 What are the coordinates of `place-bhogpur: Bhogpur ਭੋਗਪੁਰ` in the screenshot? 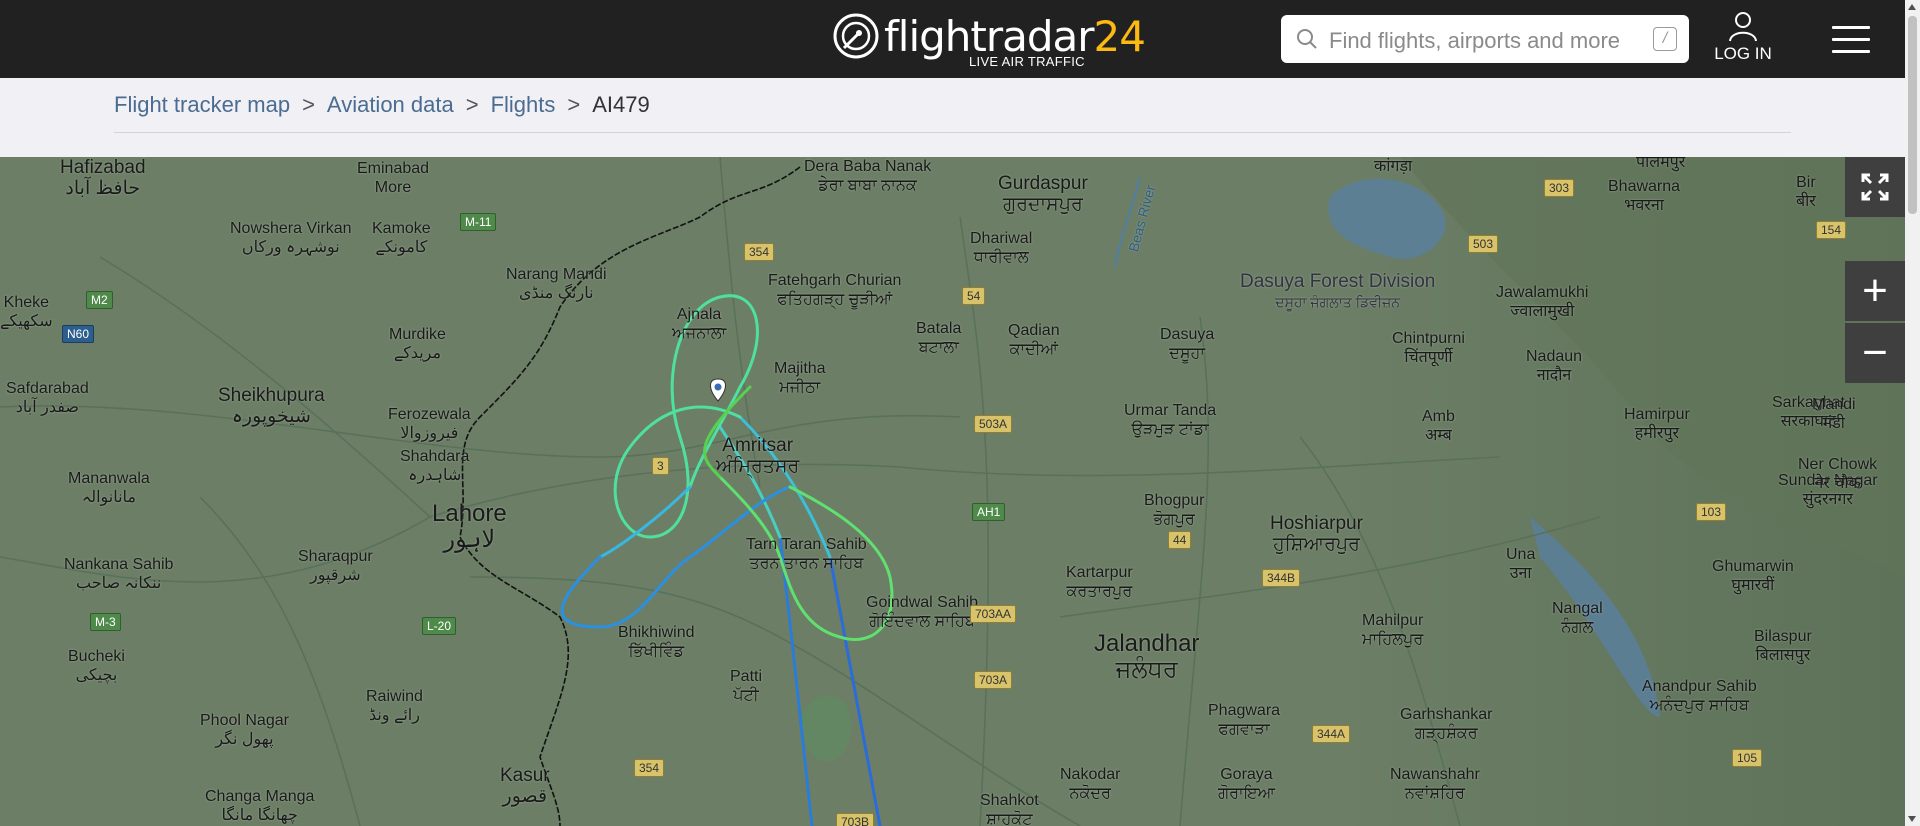 It's located at (1174, 510).